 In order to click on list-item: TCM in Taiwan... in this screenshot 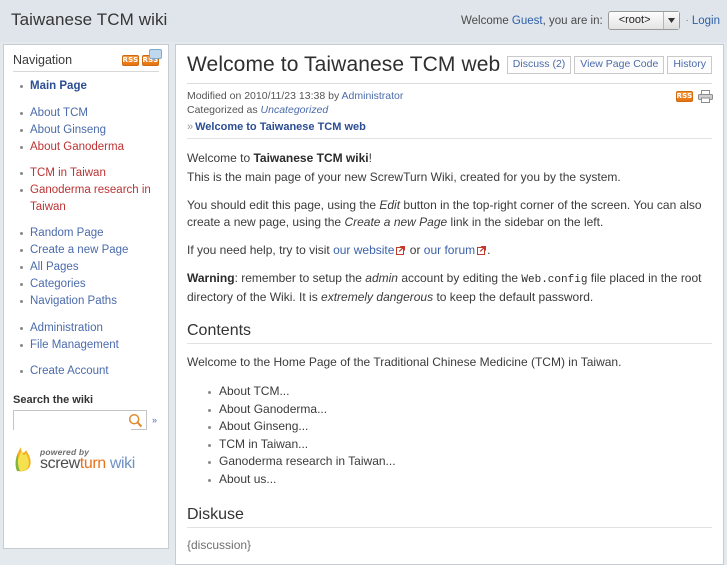, I will do `click(460, 445)`.